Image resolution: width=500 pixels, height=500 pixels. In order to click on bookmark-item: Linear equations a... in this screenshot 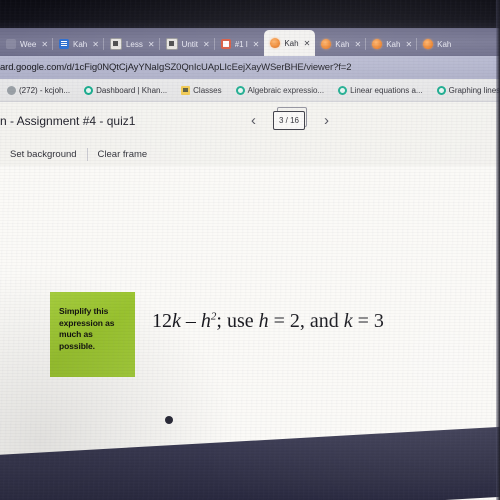, I will do `click(380, 90)`.